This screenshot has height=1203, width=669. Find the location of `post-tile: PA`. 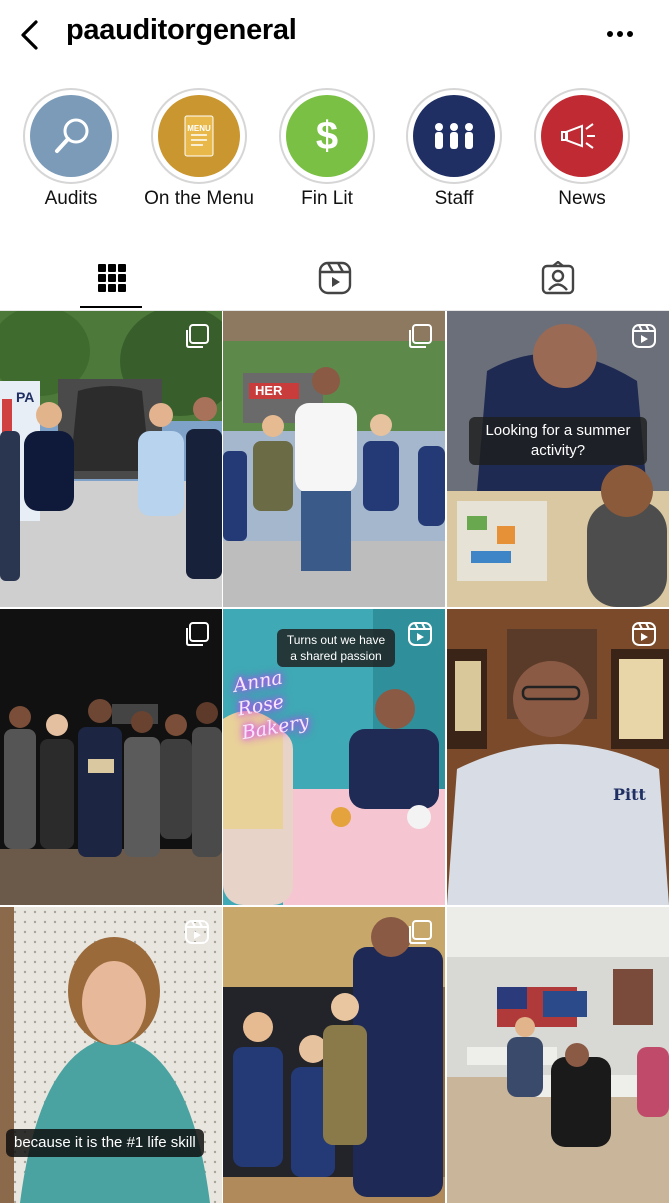

post-tile: PA is located at coordinates (111, 459).